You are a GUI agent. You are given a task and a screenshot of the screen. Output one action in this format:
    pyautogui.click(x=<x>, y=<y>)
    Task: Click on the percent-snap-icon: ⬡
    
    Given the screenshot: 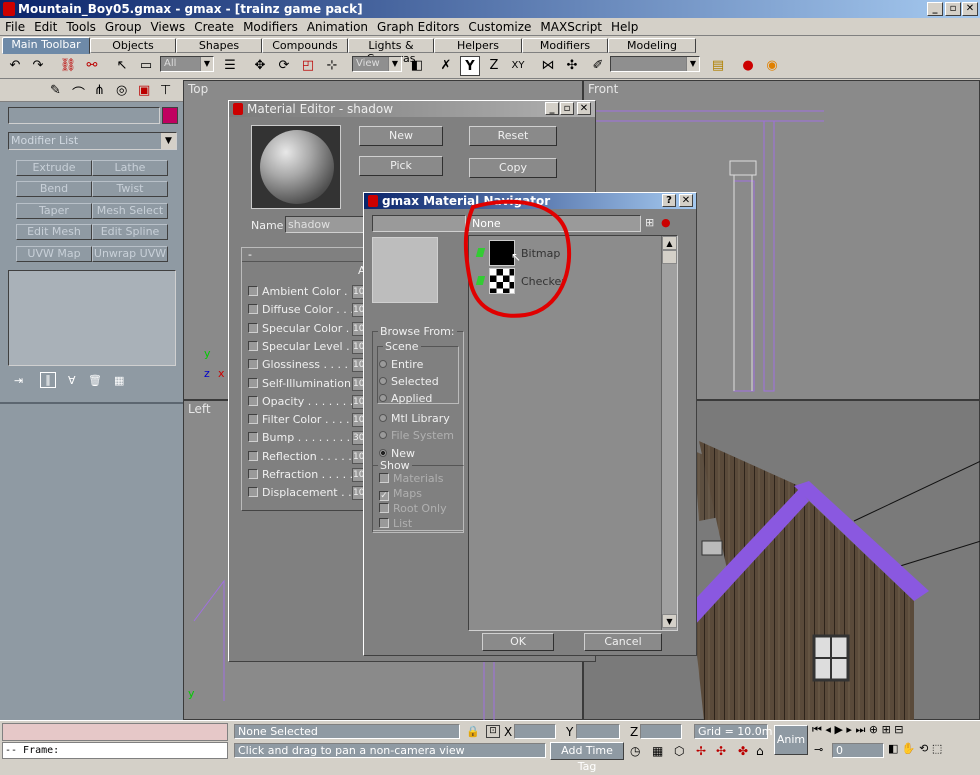 What is the action you would take?
    pyautogui.click(x=679, y=751)
    